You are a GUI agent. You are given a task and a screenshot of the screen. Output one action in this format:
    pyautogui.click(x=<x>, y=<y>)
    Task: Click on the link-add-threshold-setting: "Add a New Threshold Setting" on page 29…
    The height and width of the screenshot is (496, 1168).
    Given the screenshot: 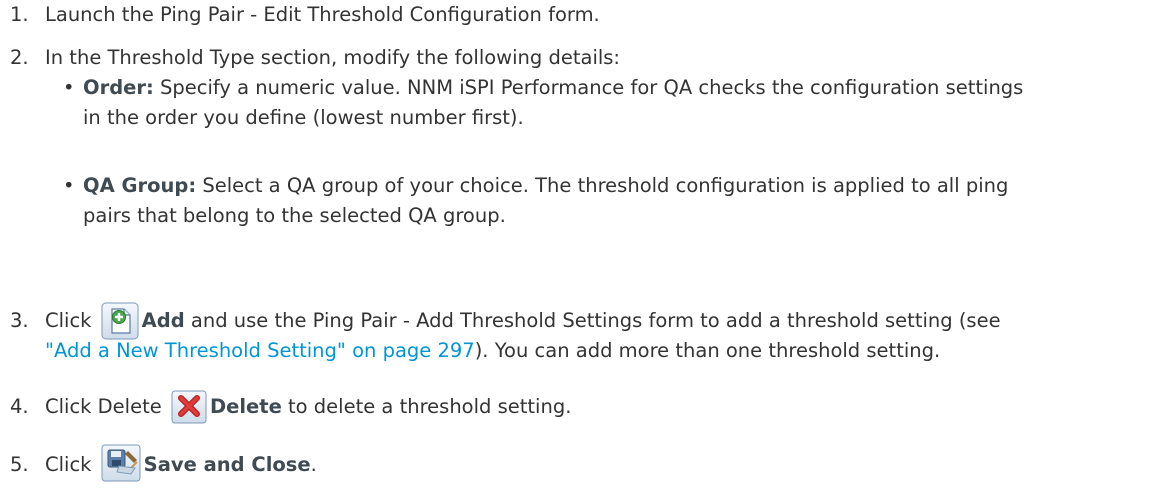 What is the action you would take?
    pyautogui.click(x=260, y=350)
    